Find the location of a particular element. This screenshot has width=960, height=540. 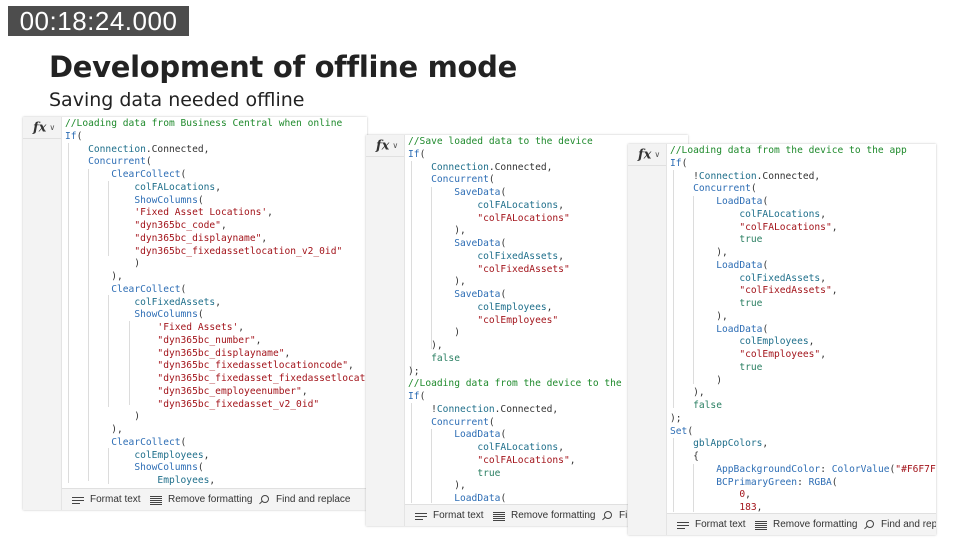

format-text-icon is located at coordinates (683, 525).